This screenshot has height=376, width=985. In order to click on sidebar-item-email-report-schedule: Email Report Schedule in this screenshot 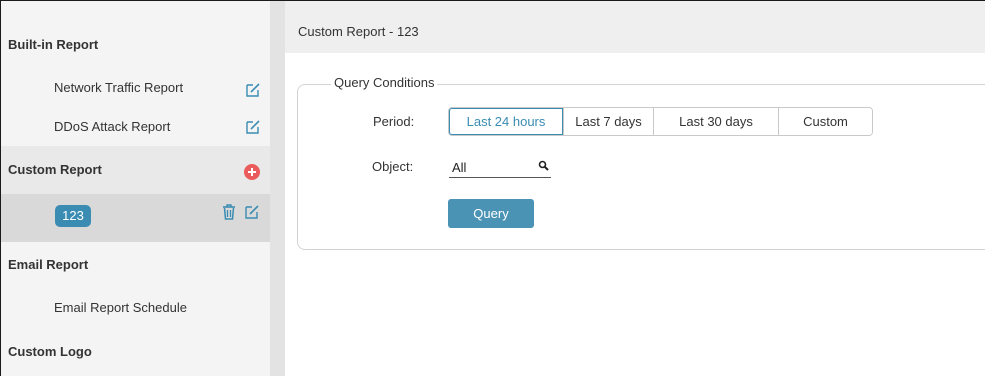, I will do `click(135, 308)`.